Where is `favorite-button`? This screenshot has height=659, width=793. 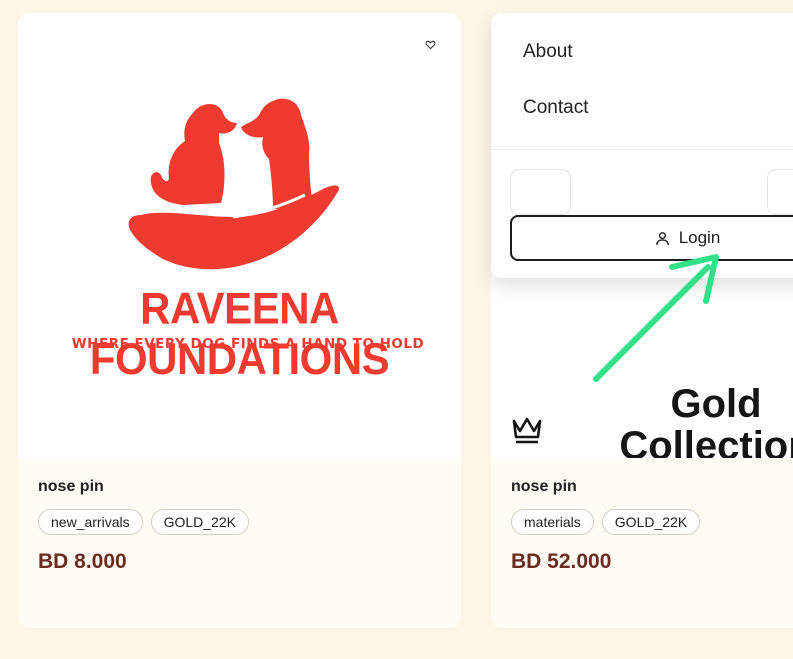
favorite-button is located at coordinates (430, 44).